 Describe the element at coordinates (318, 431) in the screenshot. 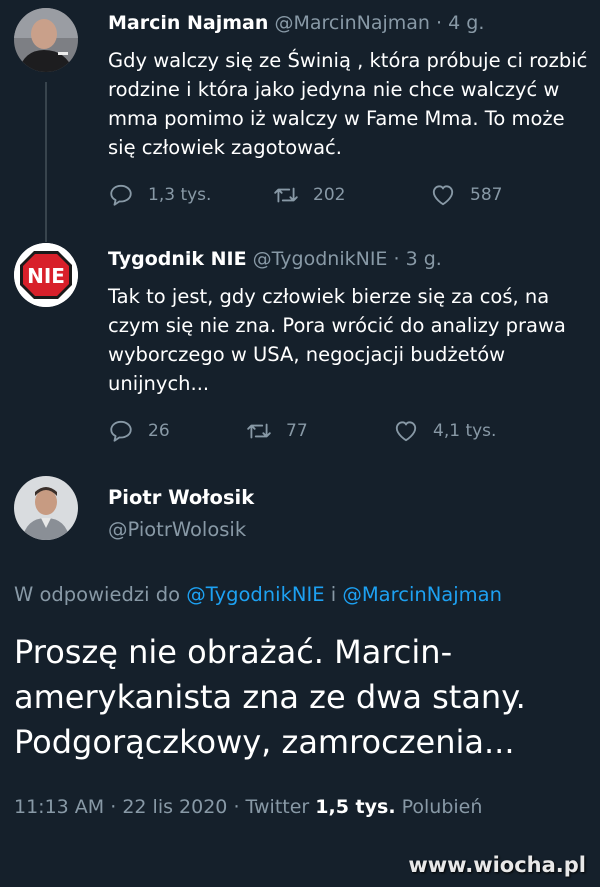

I see `tweet-actions: 26 77 4,1 tys.` at that location.